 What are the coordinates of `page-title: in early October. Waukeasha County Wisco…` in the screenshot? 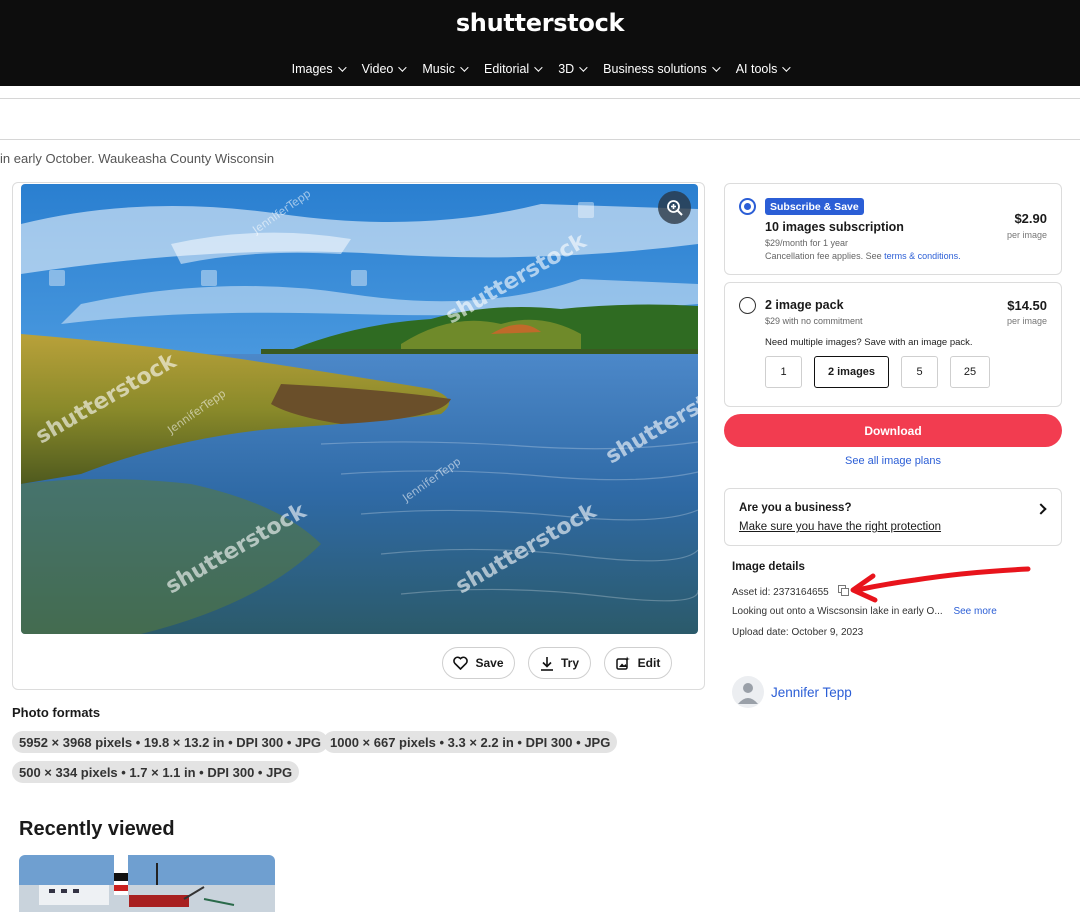 It's located at (137, 158).